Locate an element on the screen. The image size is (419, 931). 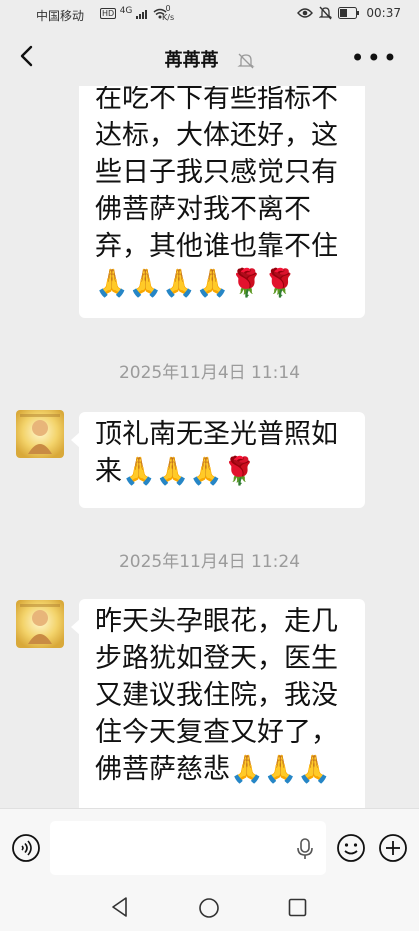
input-bar is located at coordinates (209, 847).